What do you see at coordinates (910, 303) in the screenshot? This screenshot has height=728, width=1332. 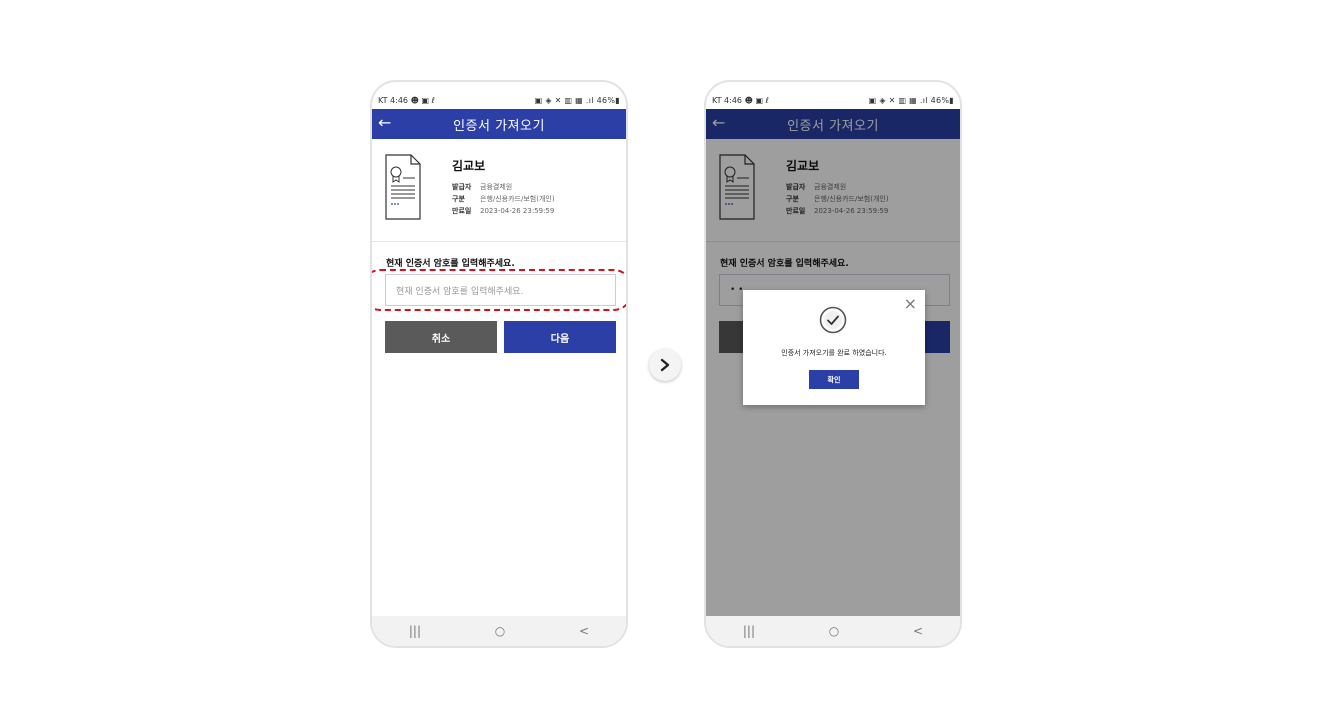 I see `close-icon: ×` at bounding box center [910, 303].